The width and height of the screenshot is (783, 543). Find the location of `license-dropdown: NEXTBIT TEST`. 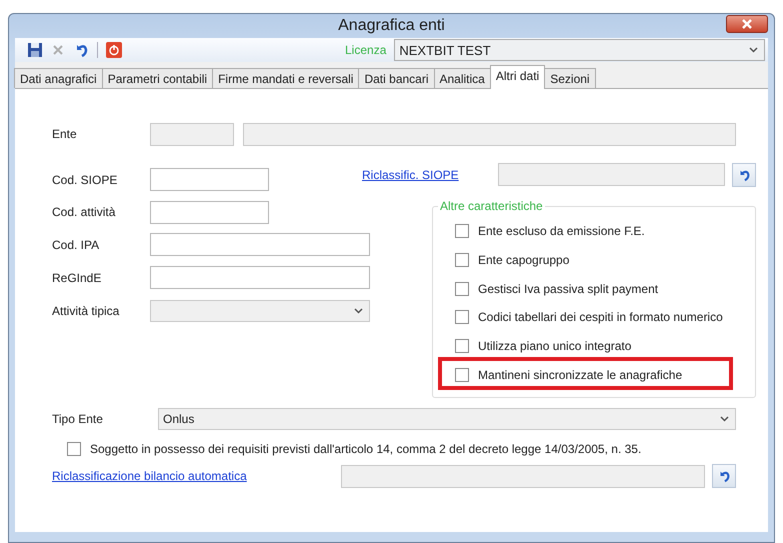

license-dropdown: NEXTBIT TEST is located at coordinates (579, 50).